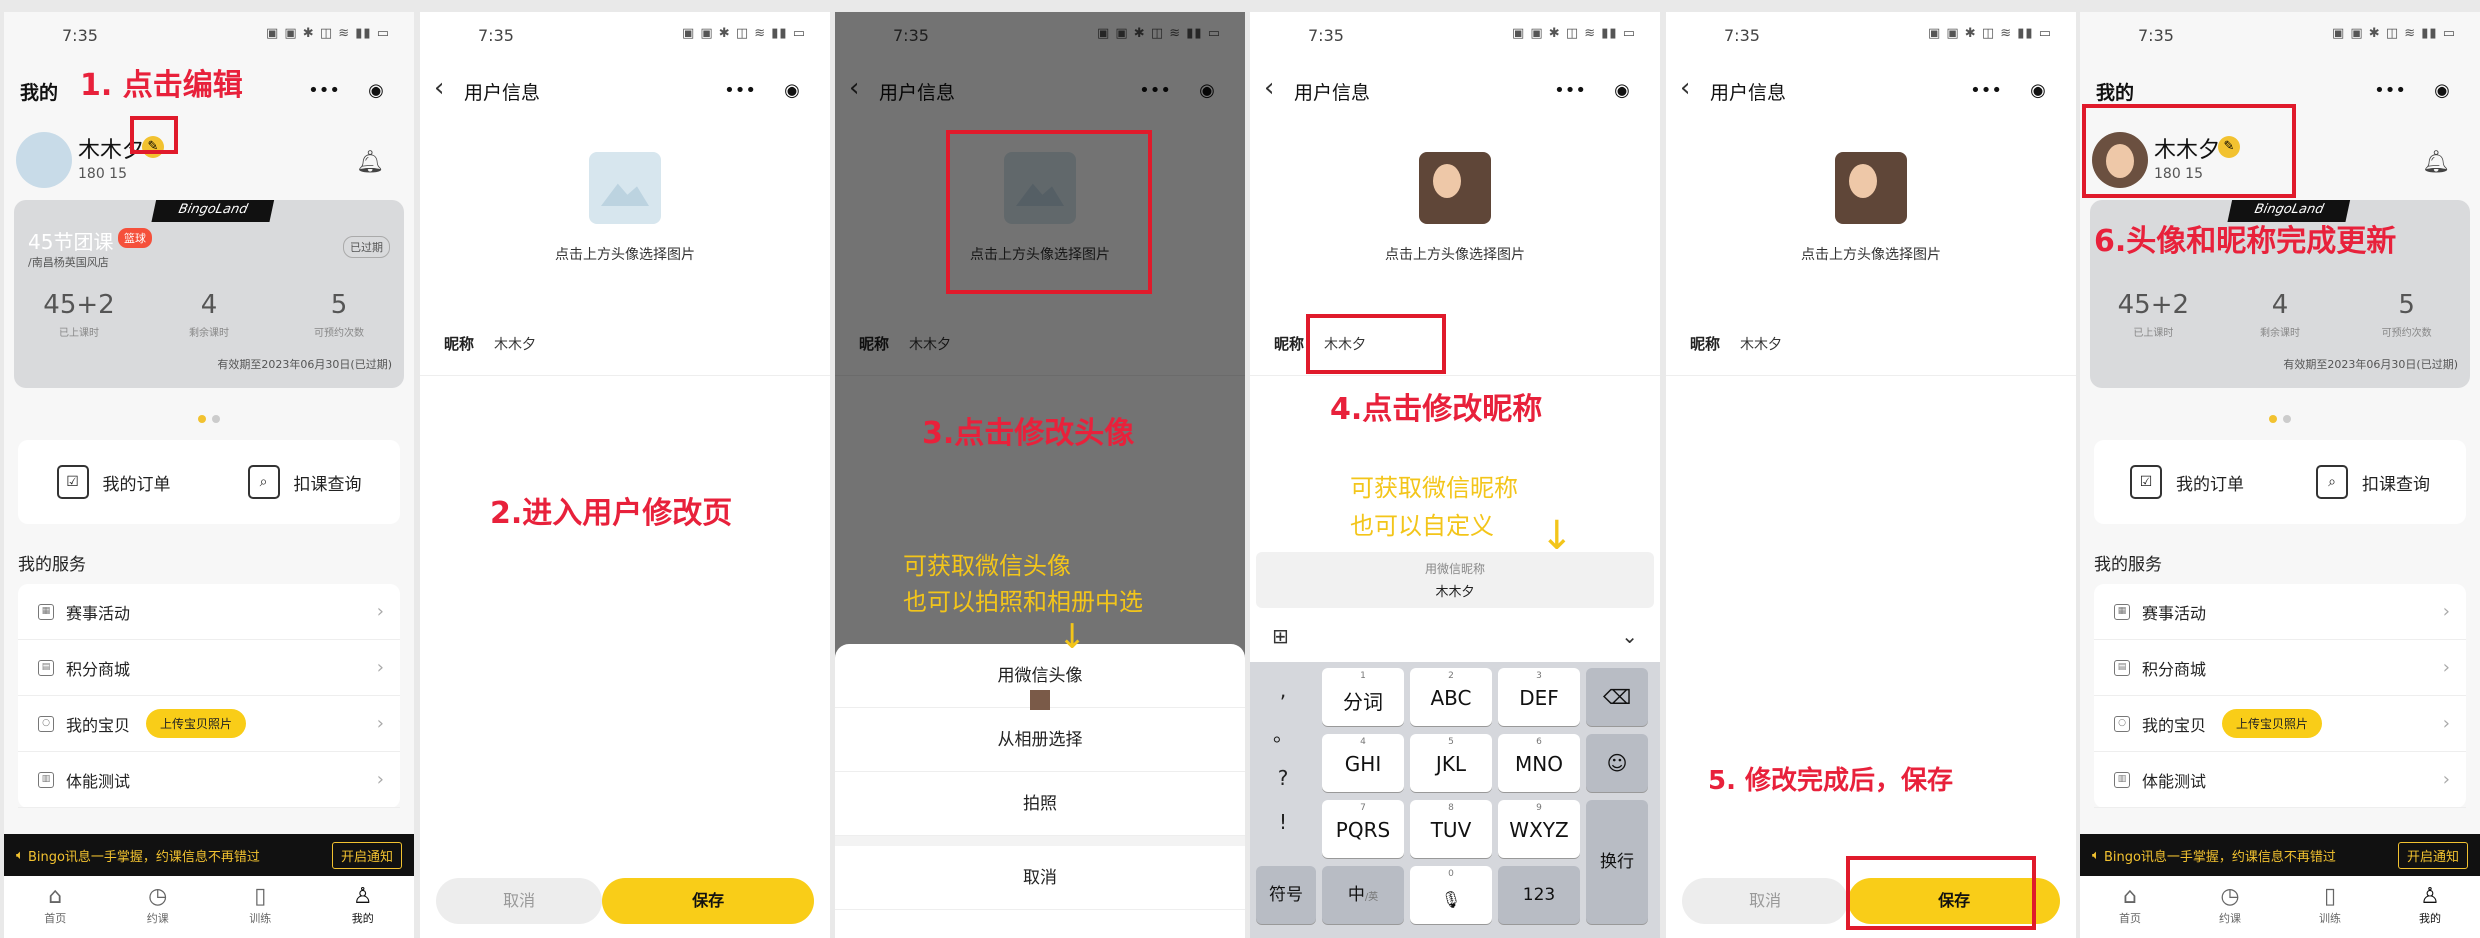 Image resolution: width=2480 pixels, height=938 pixels. What do you see at coordinates (1451, 697) in the screenshot?
I see `key-2: 2 ABC` at bounding box center [1451, 697].